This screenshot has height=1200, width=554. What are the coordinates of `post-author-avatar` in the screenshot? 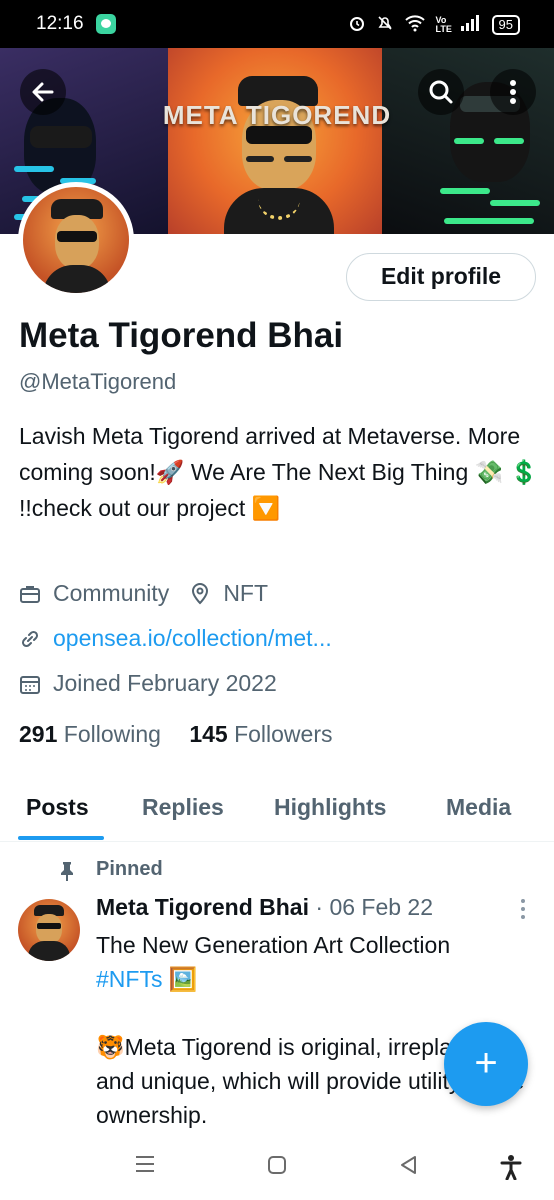 It's located at (49, 930).